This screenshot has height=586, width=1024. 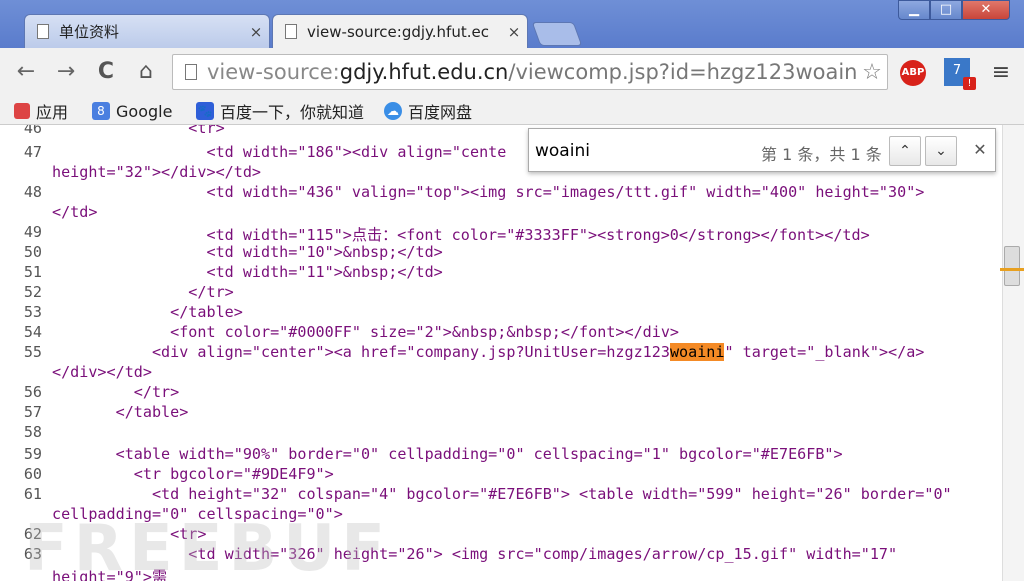 I want to click on find-highlight: woaini, so click(x=697, y=352).